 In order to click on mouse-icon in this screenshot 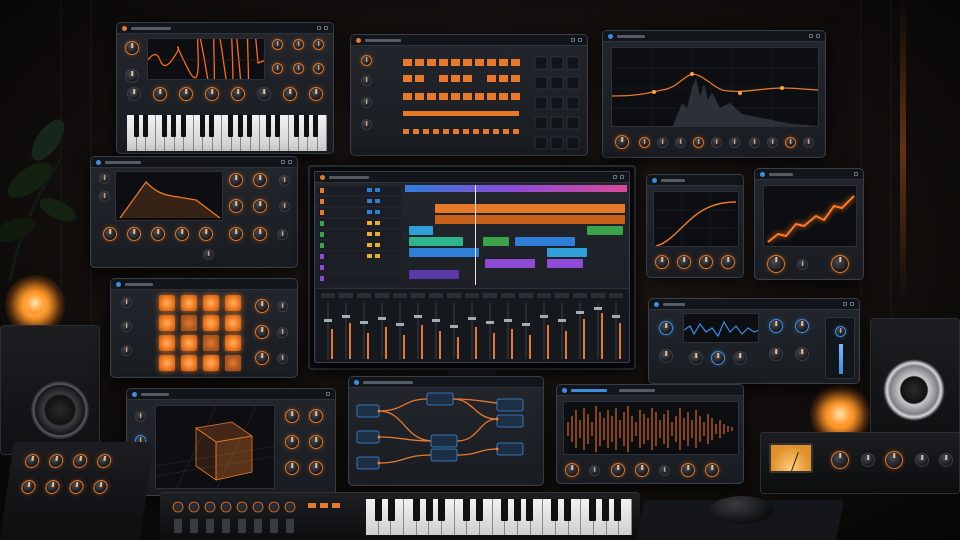, I will do `click(742, 510)`.